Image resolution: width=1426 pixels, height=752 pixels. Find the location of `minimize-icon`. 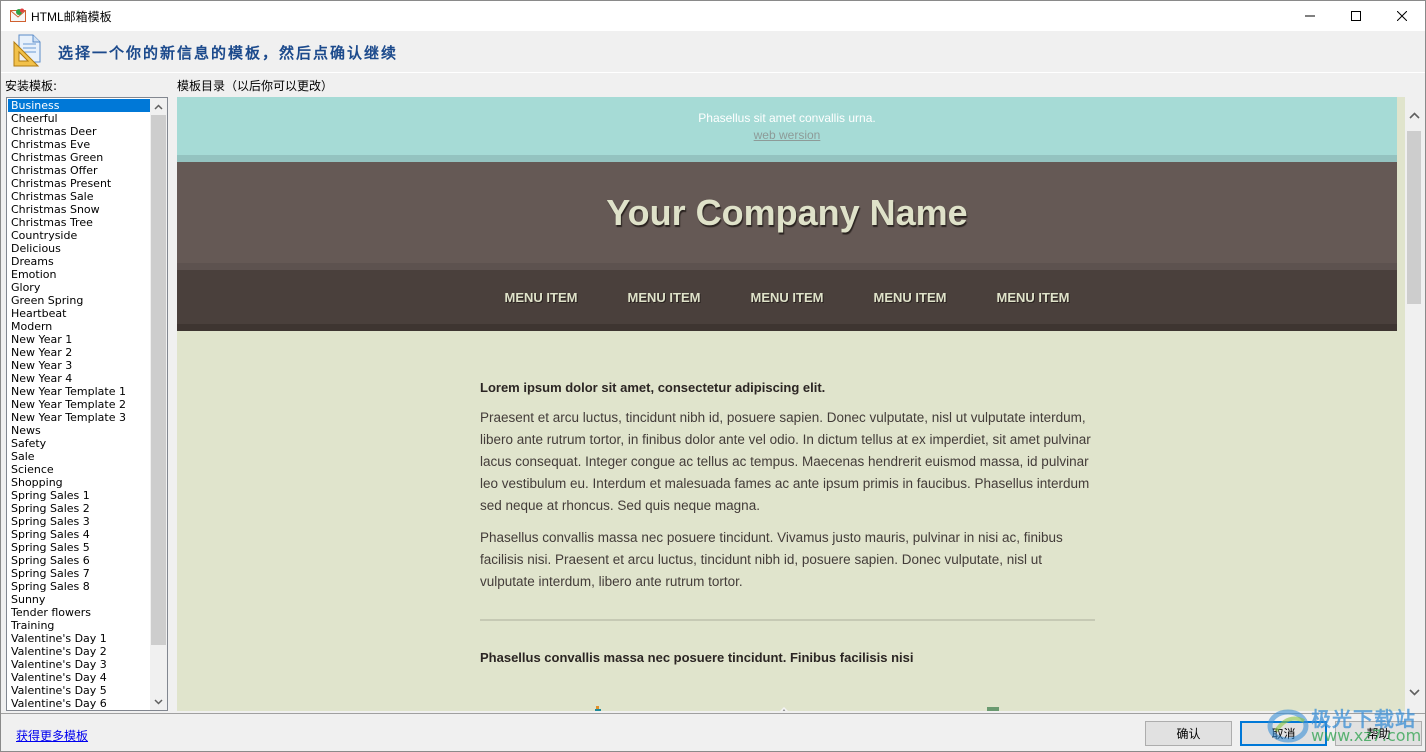

minimize-icon is located at coordinates (1310, 16).